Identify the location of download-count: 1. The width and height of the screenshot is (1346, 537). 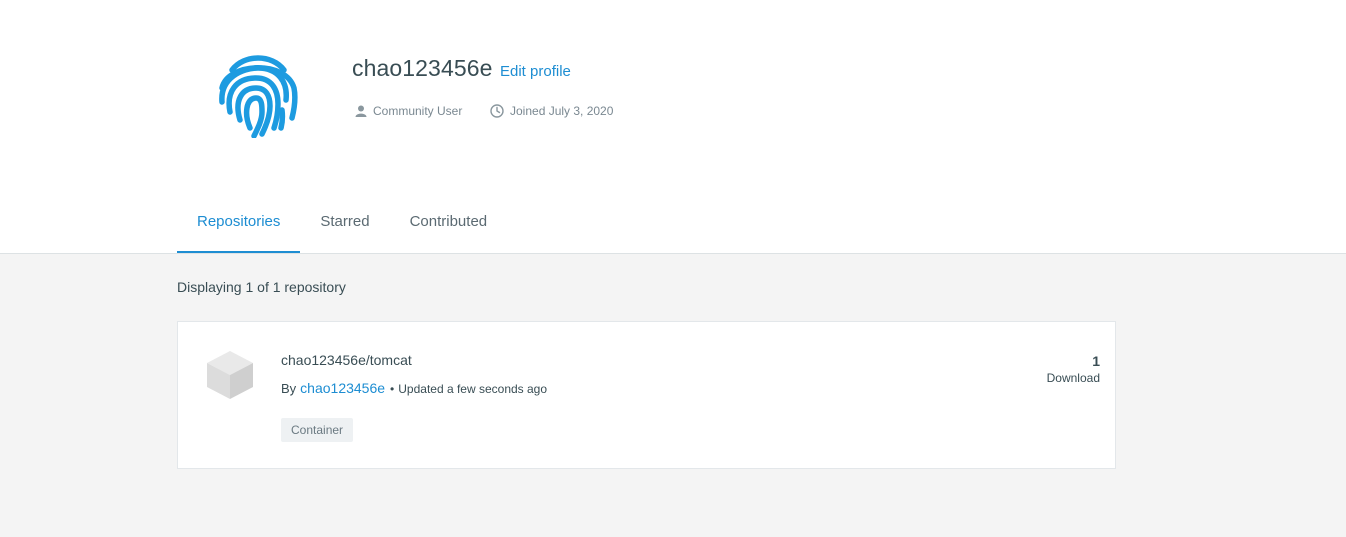
(1096, 361).